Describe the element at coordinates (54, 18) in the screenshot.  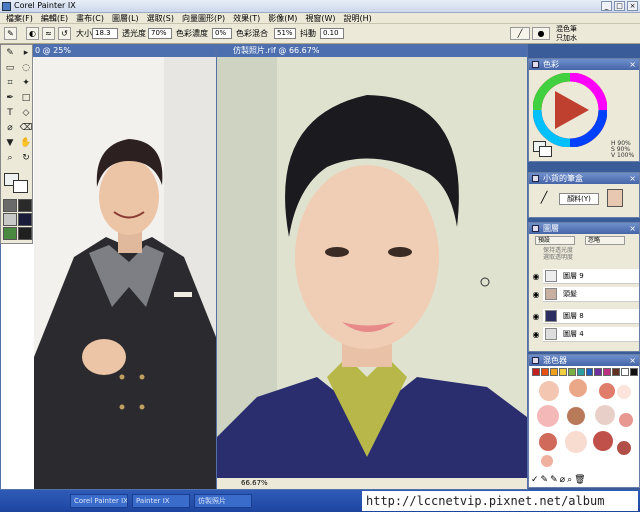
I see `menu-edit: 編輯(E)` at that location.